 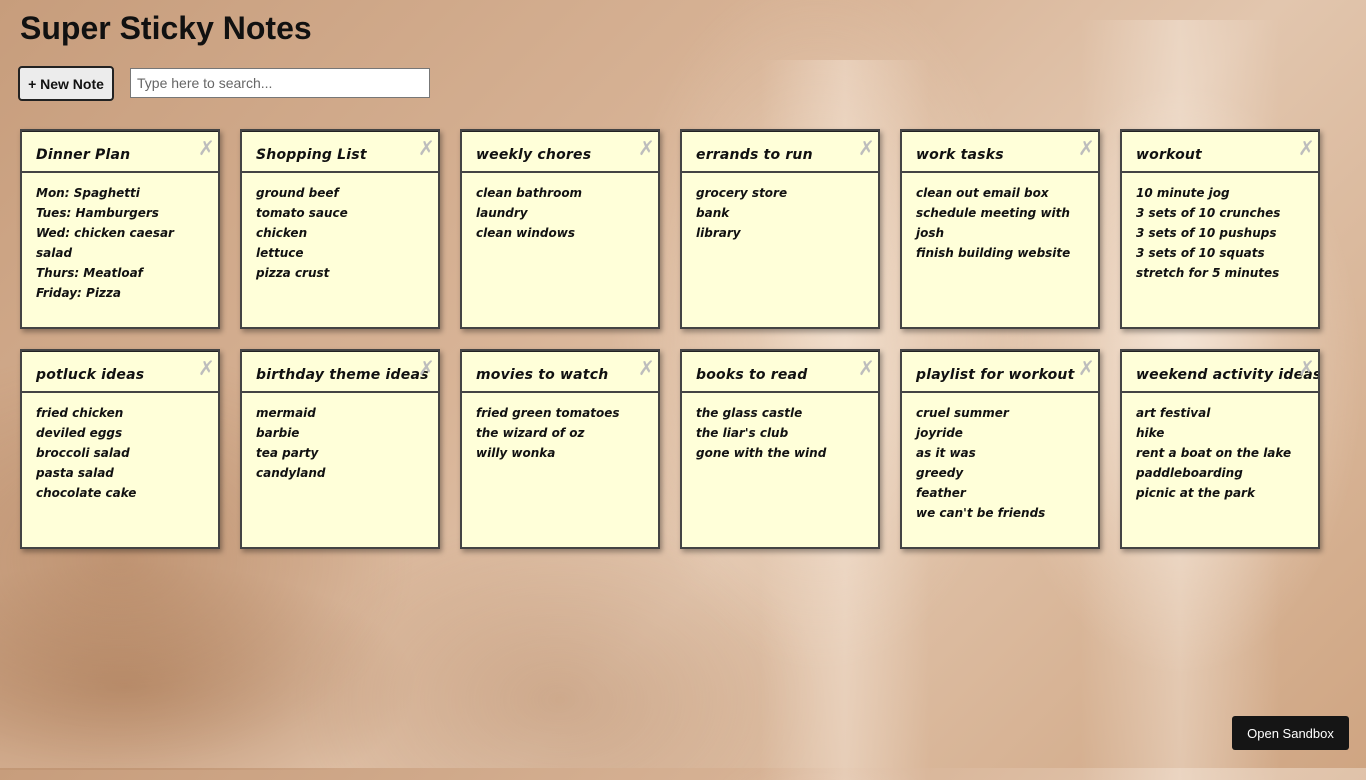 I want to click on page-title: Super Sticky Notes, so click(x=166, y=28).